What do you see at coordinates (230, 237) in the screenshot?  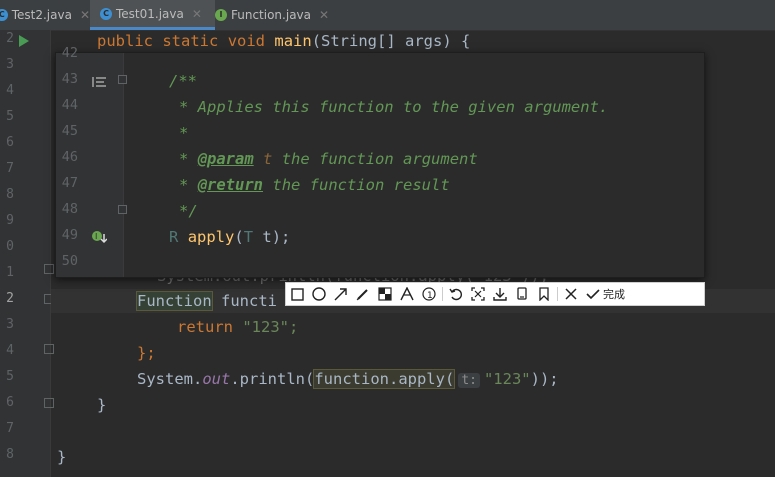 I see `method-signature: R apply(T t);` at bounding box center [230, 237].